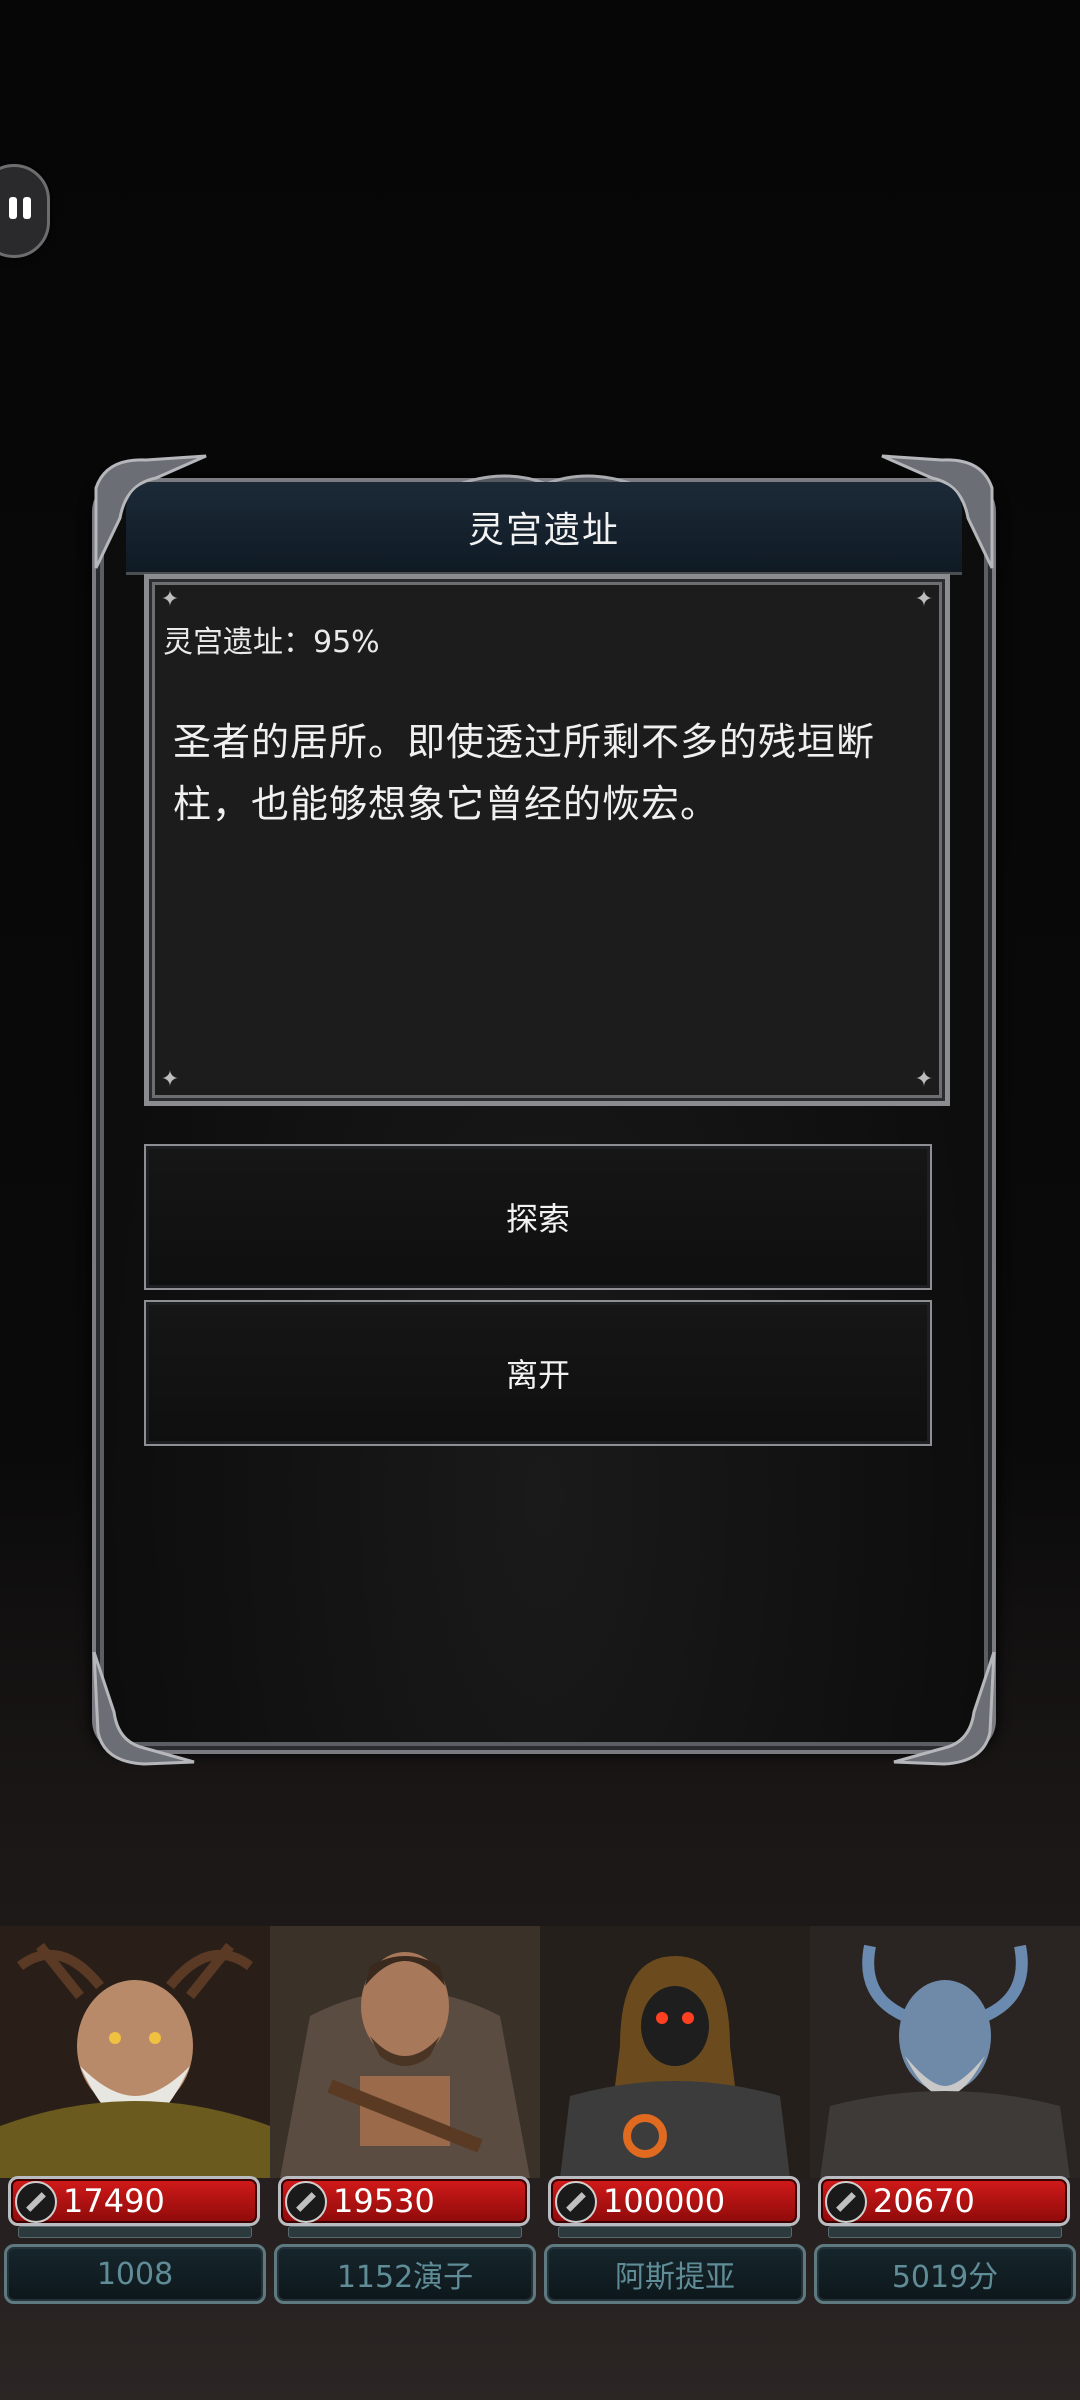 The height and width of the screenshot is (2400, 1080). I want to click on party-member-card: 100000 阿斯提亚, so click(675, 2121).